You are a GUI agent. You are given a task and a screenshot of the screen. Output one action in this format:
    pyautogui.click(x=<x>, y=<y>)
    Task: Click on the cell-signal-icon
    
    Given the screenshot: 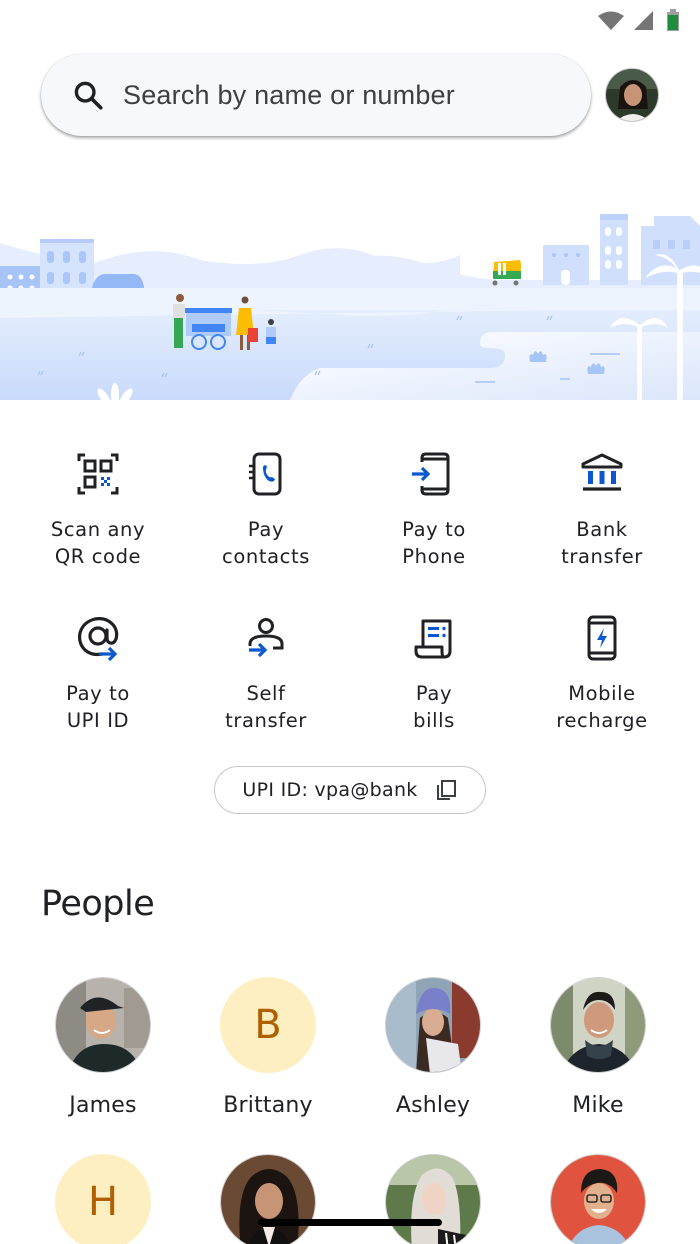 What is the action you would take?
    pyautogui.click(x=643, y=20)
    